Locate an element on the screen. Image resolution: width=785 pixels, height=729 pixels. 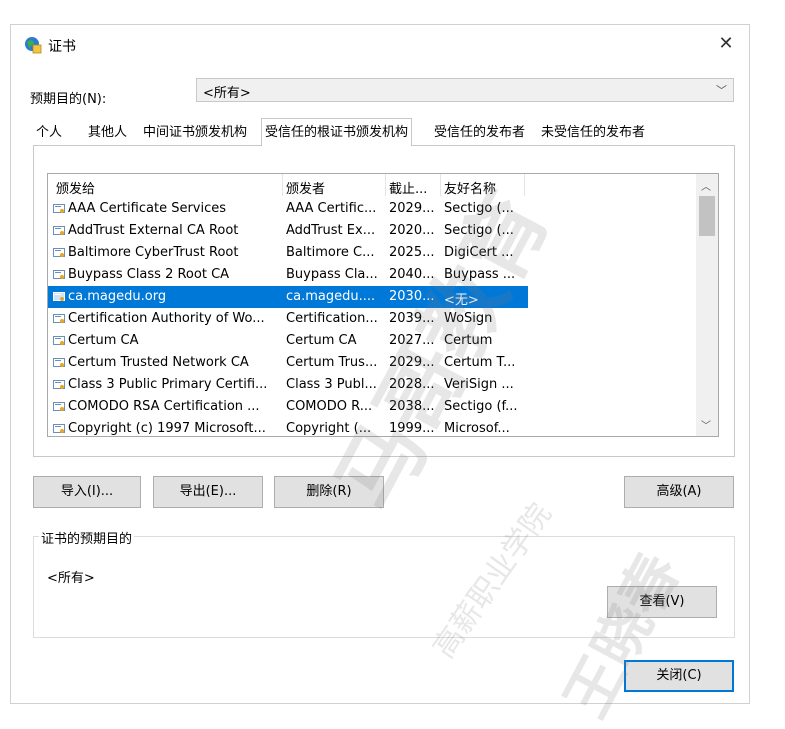
tab-trusted-root-ca: 受信任的根证书颁发机构 is located at coordinates (337, 132).